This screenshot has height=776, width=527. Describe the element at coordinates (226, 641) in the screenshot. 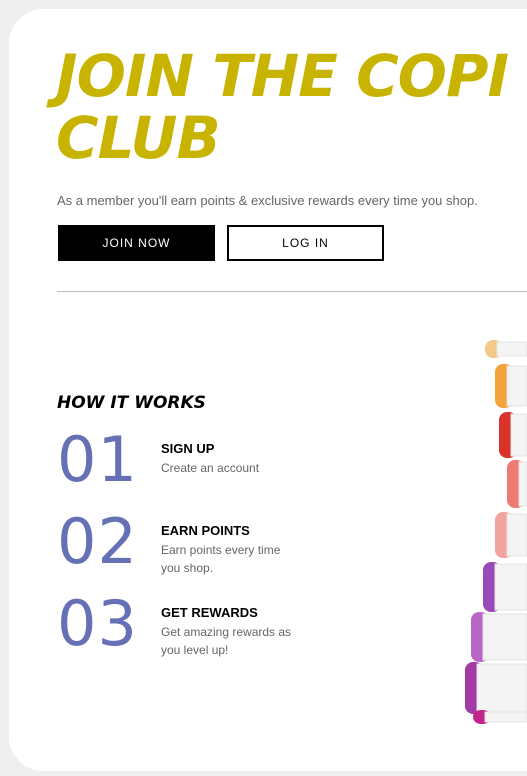

I see `step-description: Get amazing rewards as you level up!` at that location.